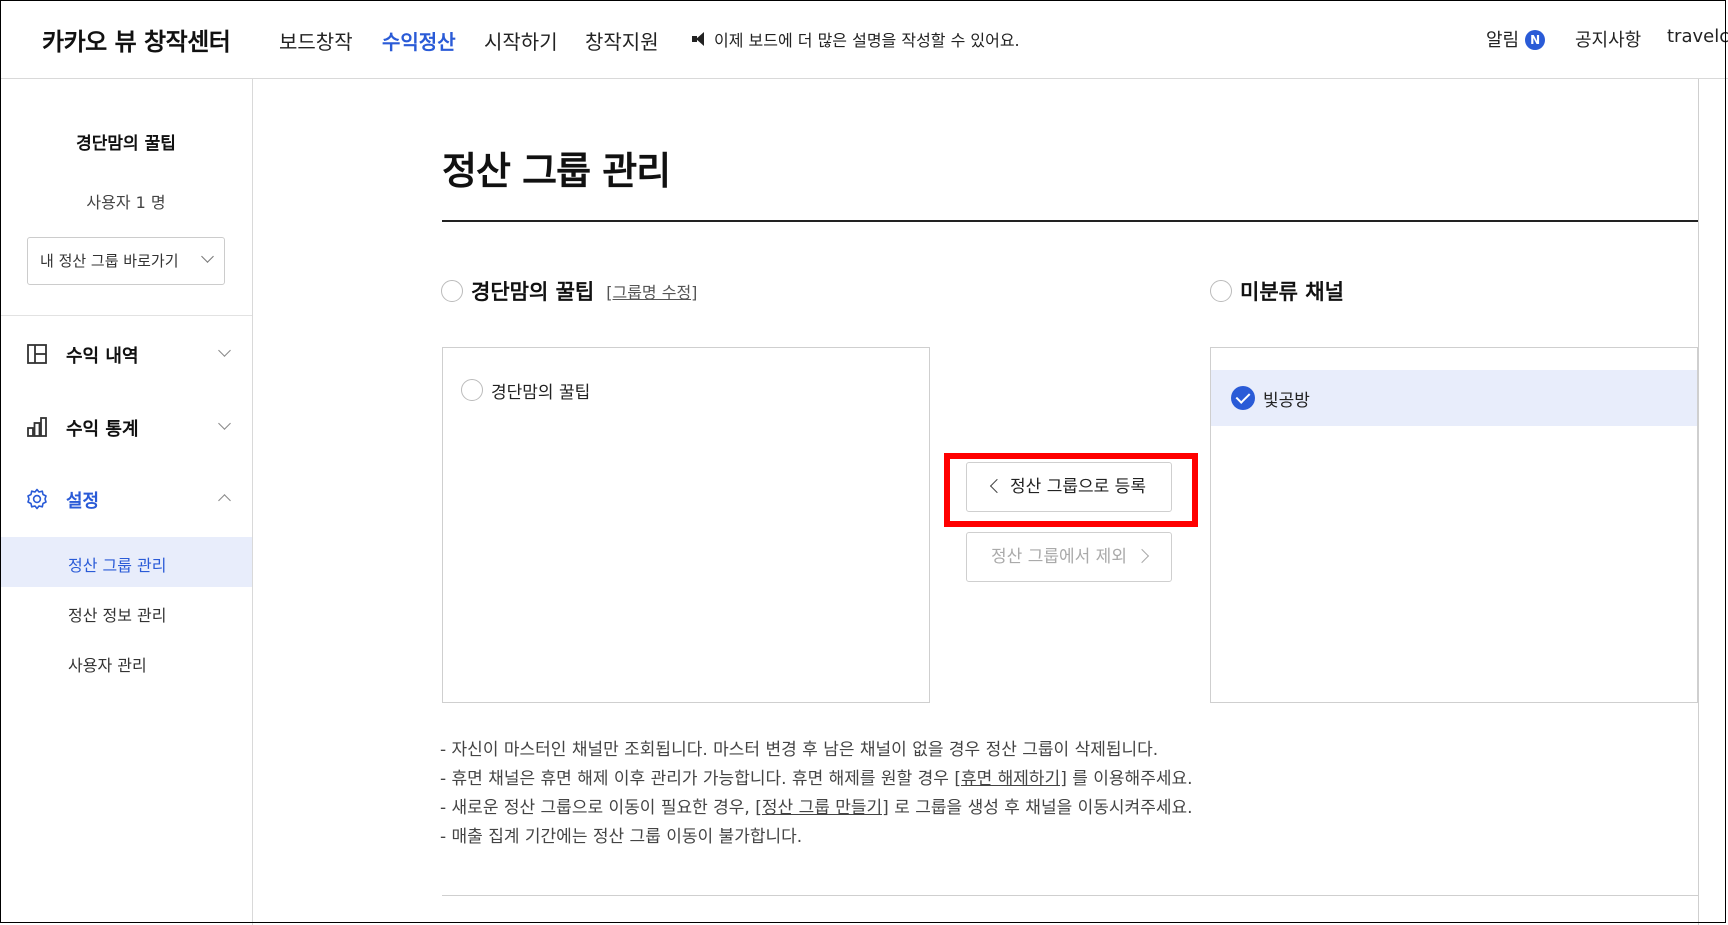 The width and height of the screenshot is (1728, 925). I want to click on sidebar-item-label: 수익 통계, so click(102, 429).